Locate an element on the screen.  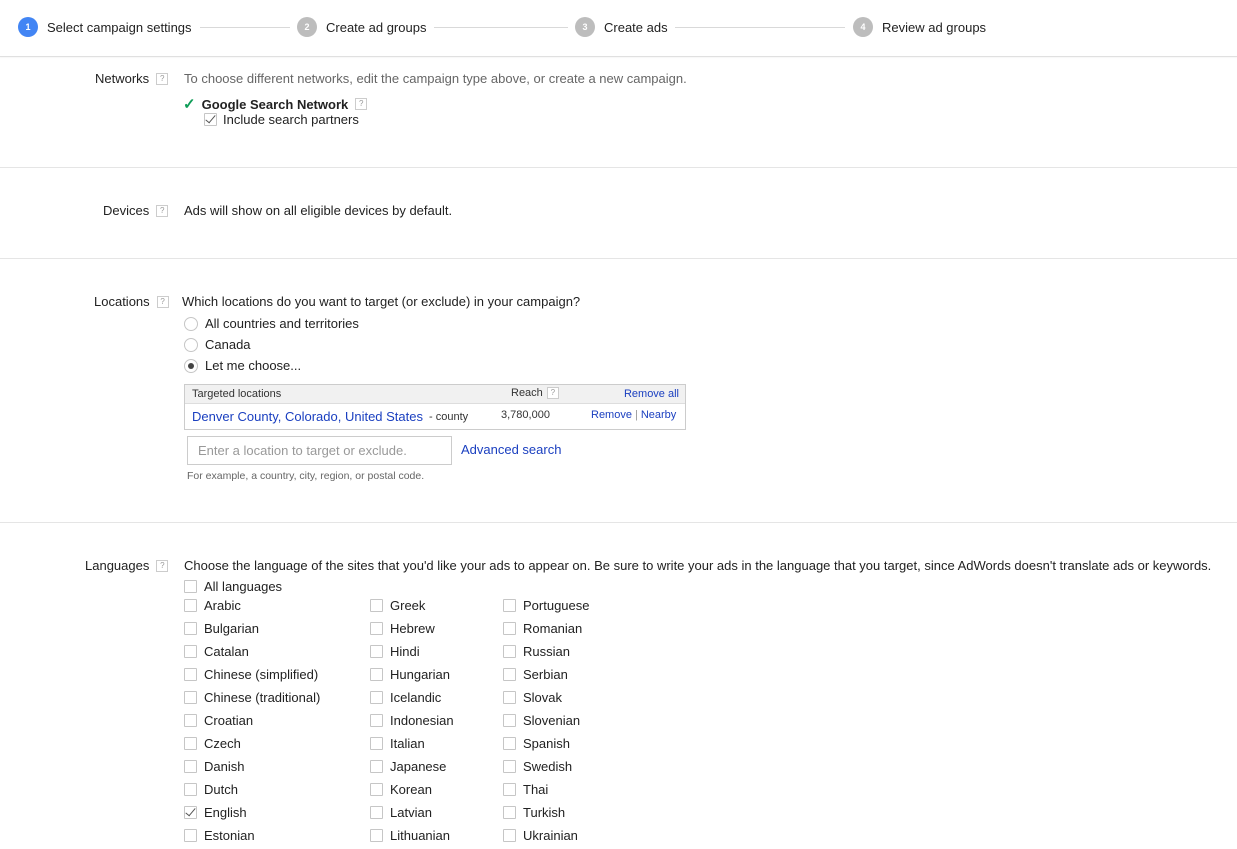
language-option: Russian is located at coordinates (536, 651).